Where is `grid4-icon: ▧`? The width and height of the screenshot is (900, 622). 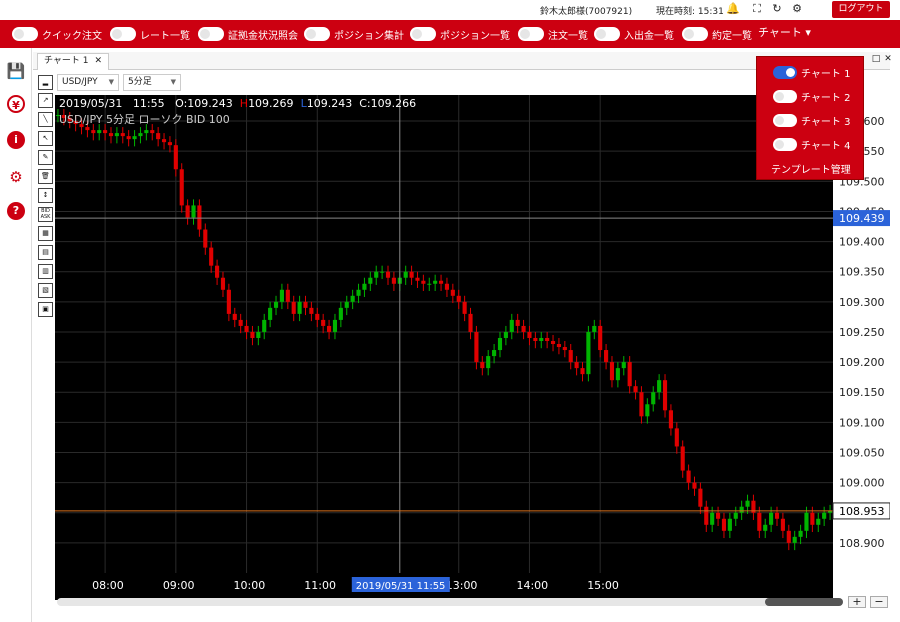 grid4-icon: ▧ is located at coordinates (45, 290).